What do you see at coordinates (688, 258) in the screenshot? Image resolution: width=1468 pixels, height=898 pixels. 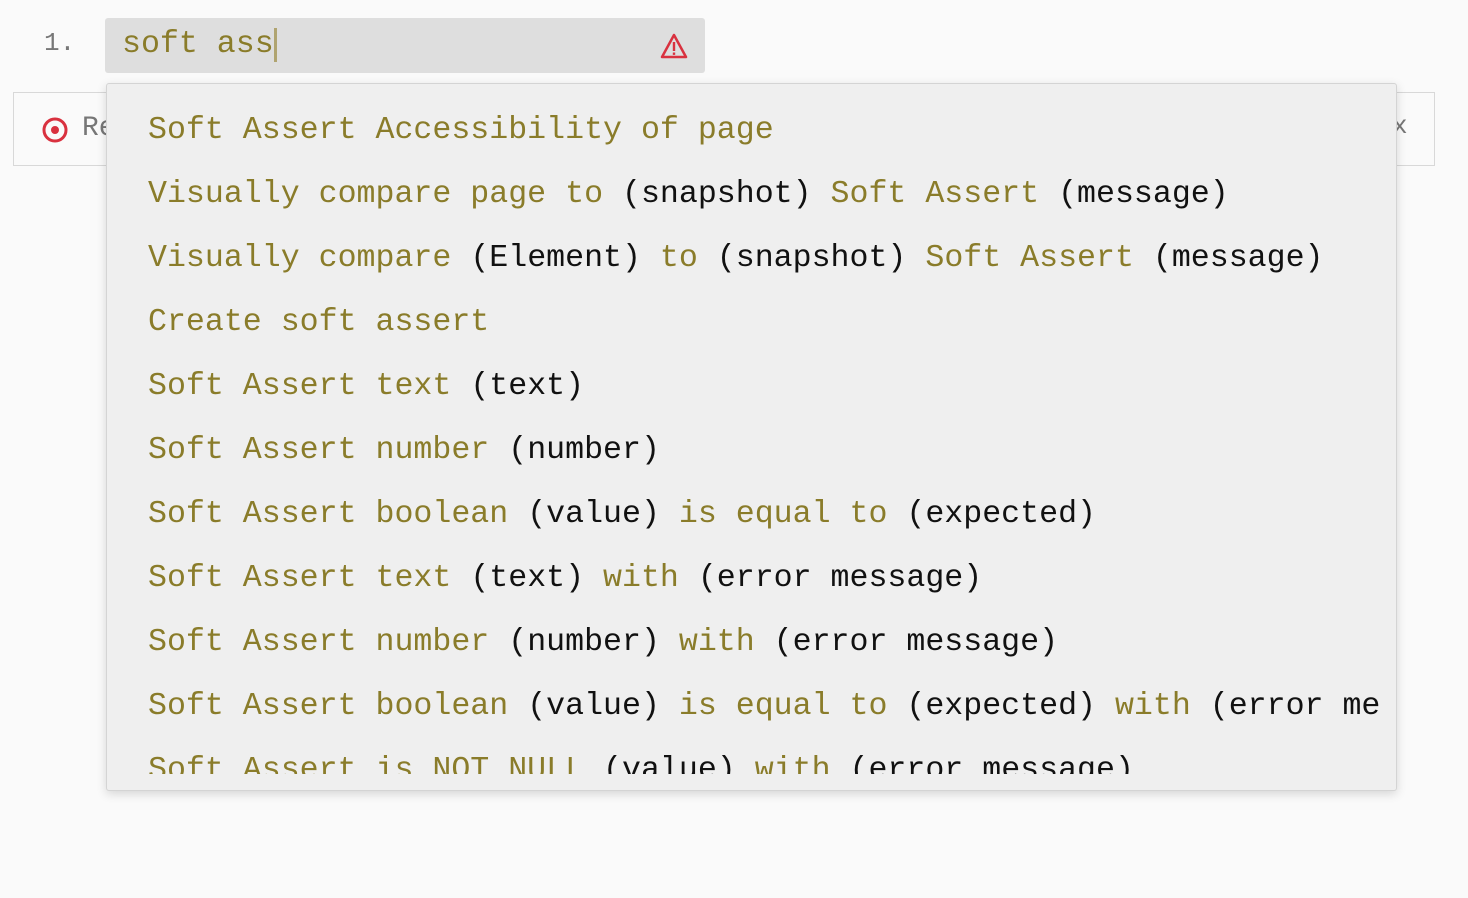 I see `suggestion-keyword: to` at bounding box center [688, 258].